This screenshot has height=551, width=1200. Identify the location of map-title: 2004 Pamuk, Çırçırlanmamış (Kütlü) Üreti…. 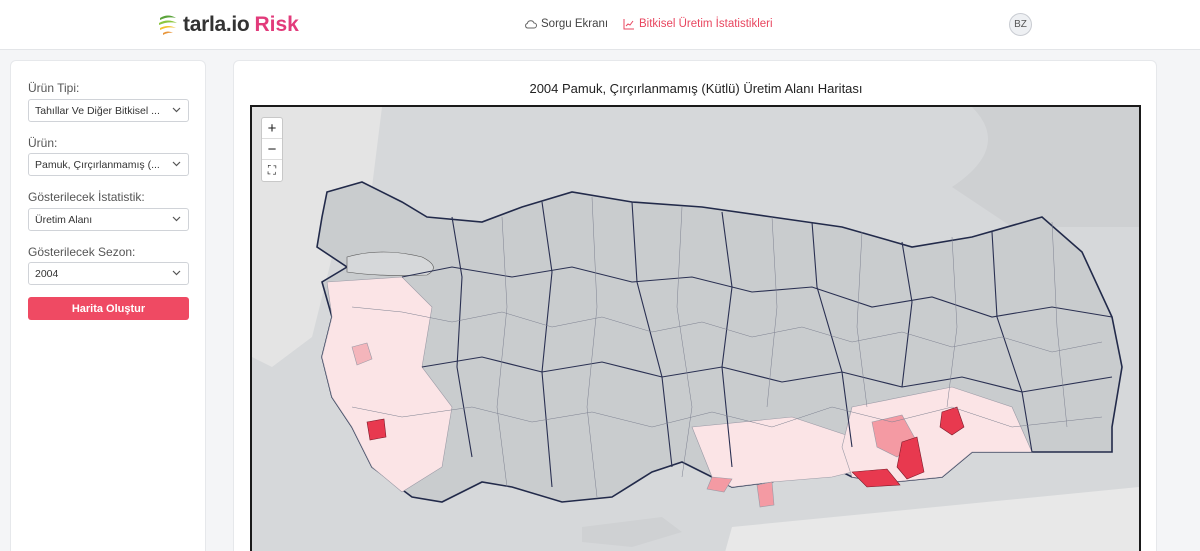
(696, 88).